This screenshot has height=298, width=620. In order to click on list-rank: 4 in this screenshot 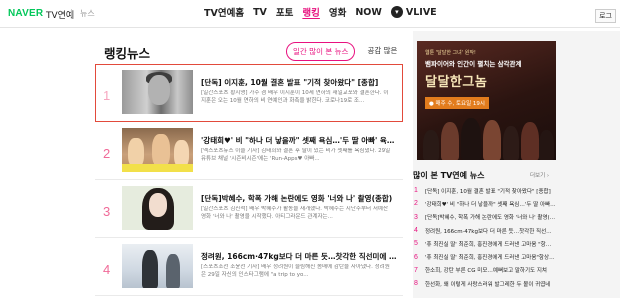, I will do `click(416, 231)`.